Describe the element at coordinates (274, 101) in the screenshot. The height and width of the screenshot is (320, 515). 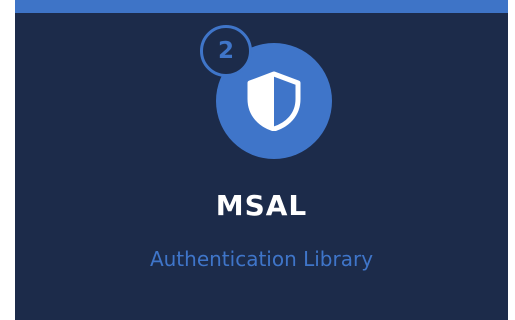
I see `shield-icon` at that location.